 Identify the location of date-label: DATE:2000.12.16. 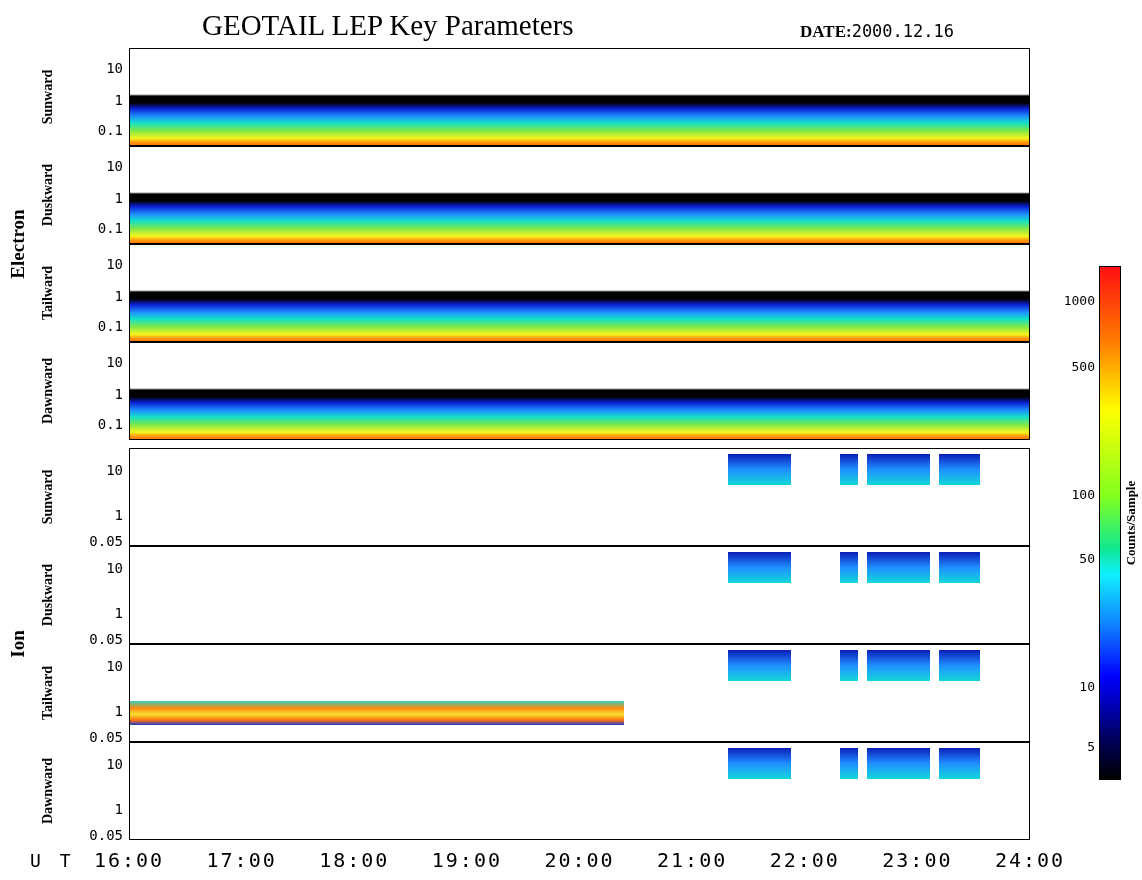
(877, 31).